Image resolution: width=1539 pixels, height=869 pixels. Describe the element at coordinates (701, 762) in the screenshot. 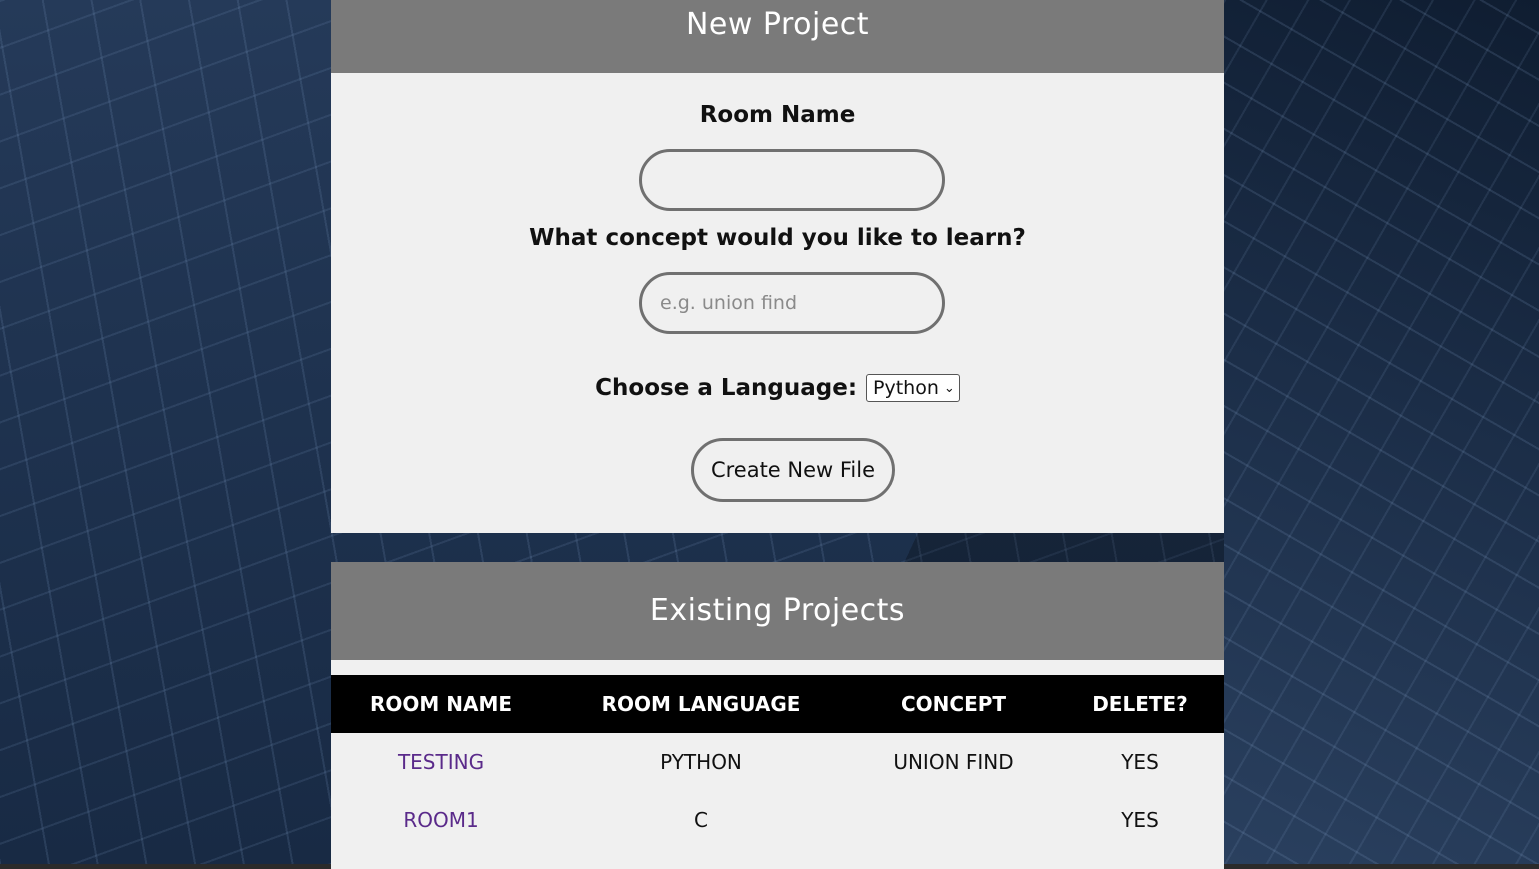

I see `room-language-cell: PYTHON` at that location.